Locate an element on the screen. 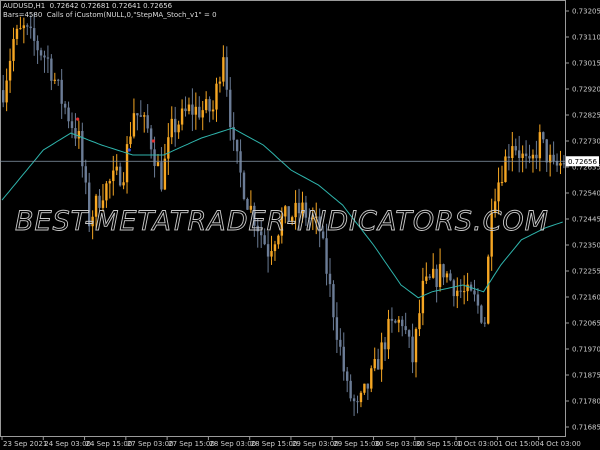  x-tick-label: 24 Sep 03:00 is located at coordinates (67, 444).